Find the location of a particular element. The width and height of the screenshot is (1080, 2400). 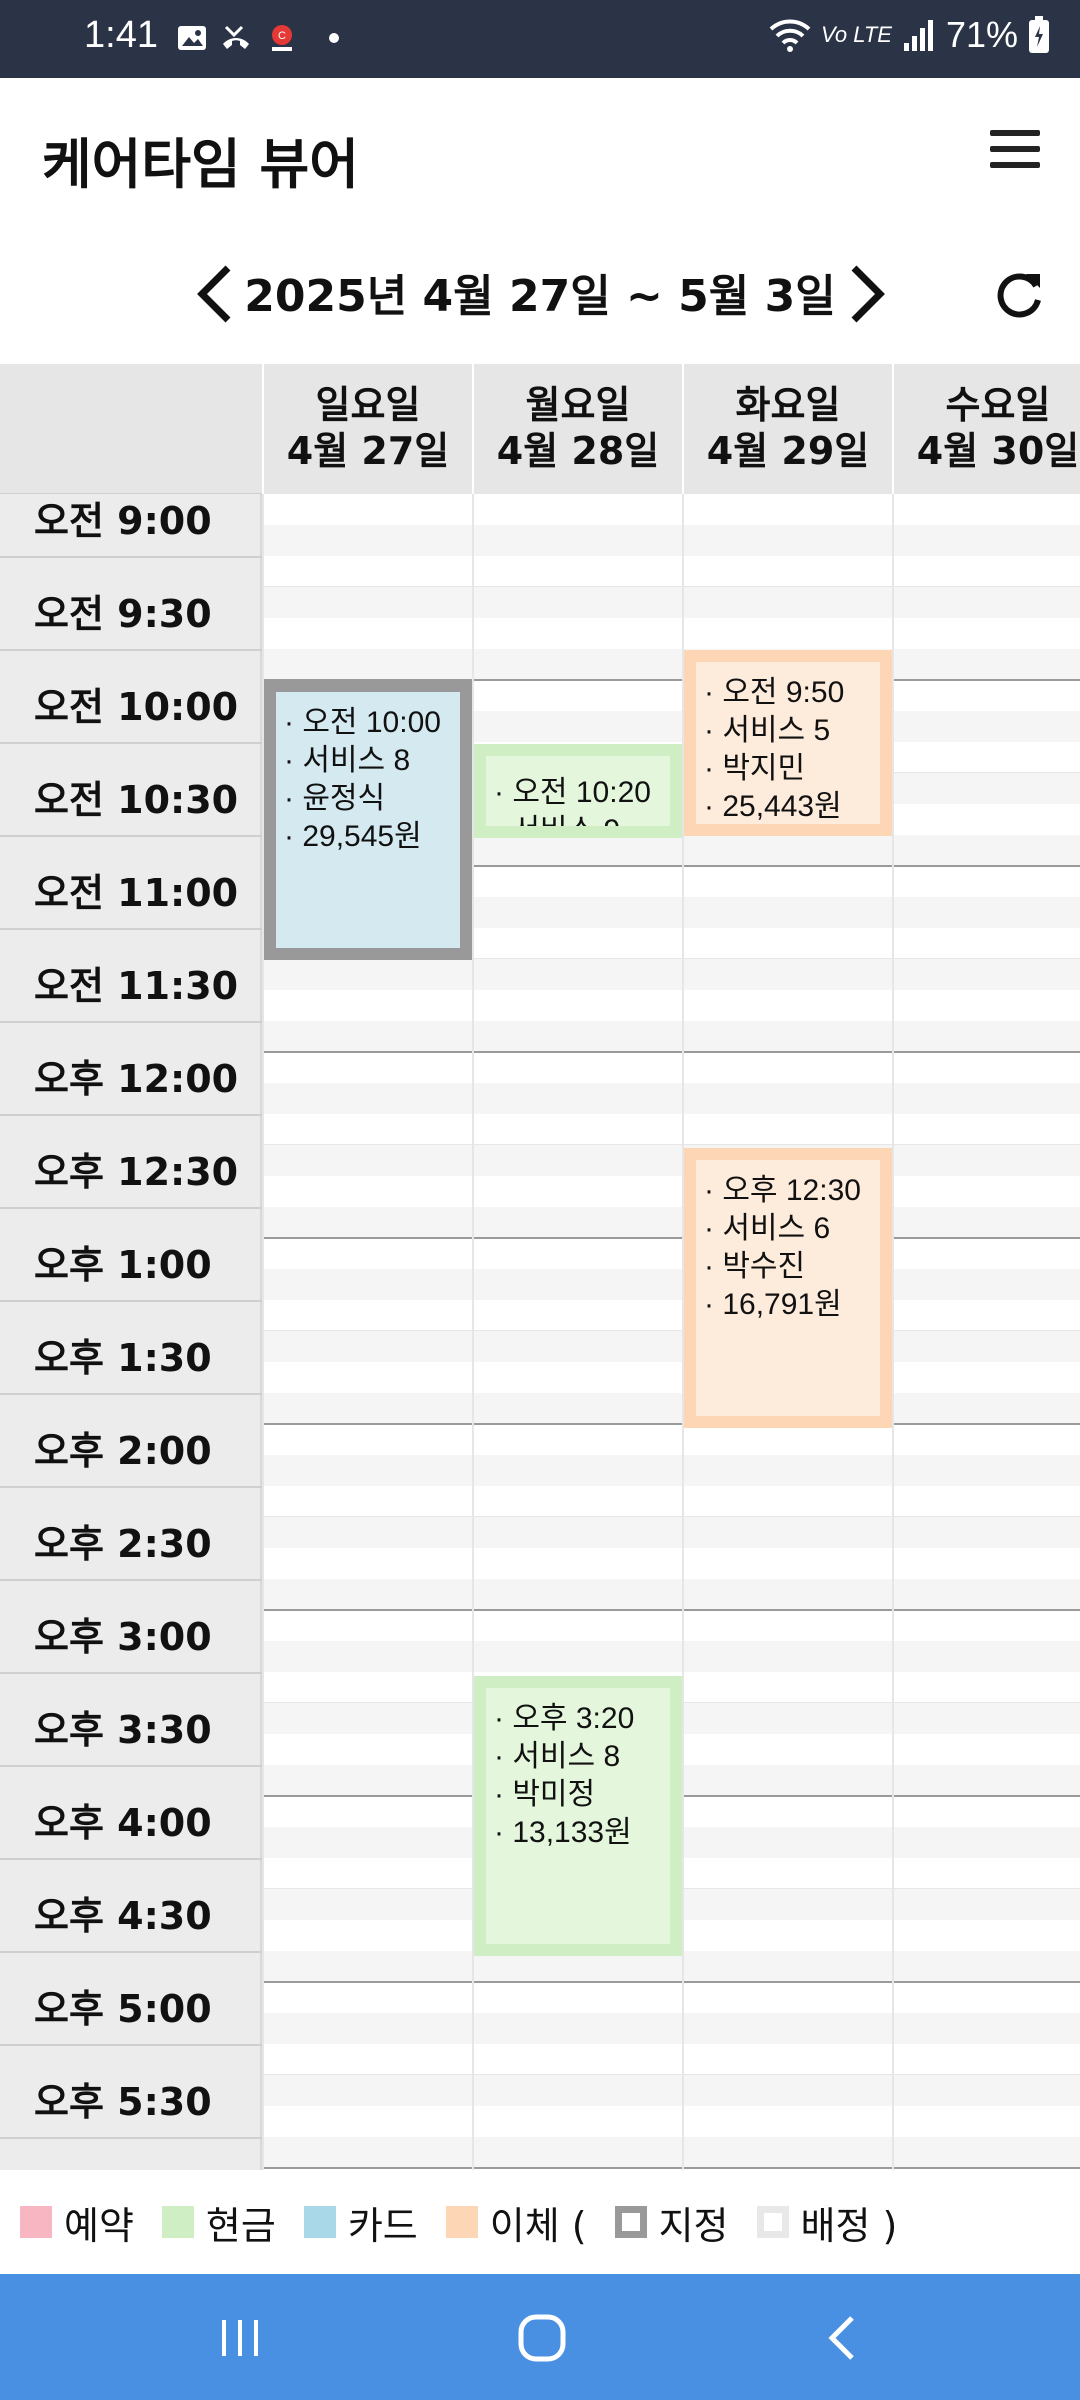

day-date: 4월 29일 is located at coordinates (788, 451).